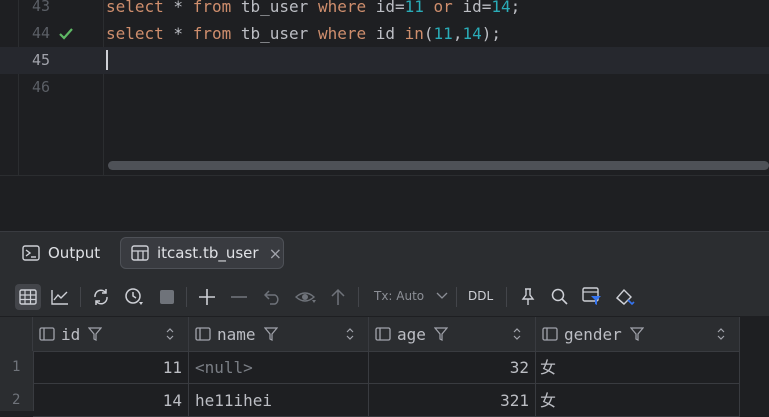 This screenshot has height=417, width=769. I want to click on cell-id: 14, so click(111, 400).